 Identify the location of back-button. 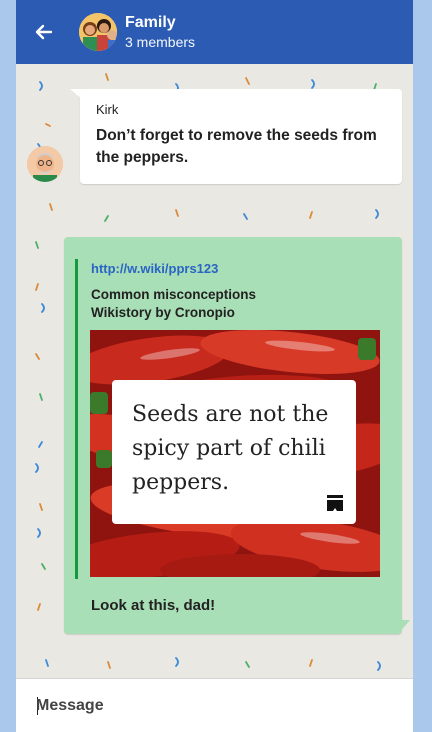
(44, 32).